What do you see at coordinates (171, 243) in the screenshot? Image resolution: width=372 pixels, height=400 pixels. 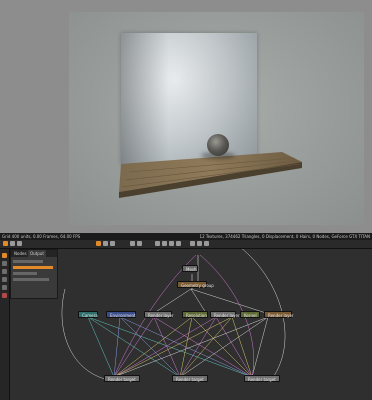 I see `fit-icon` at bounding box center [171, 243].